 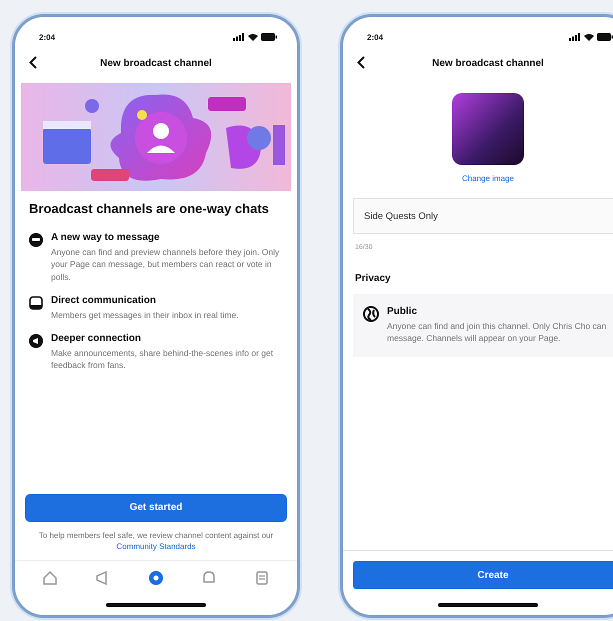 I want to click on feature-description: Anyone can find and preview channels before they join. Only your Page can message, but members can react or vote in polls., so click(x=165, y=264).